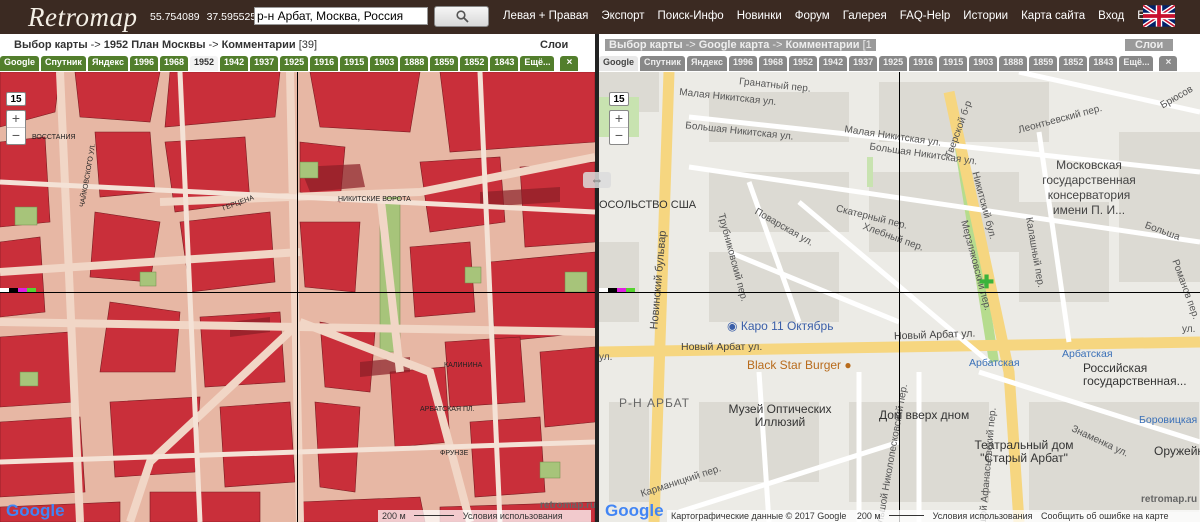 The height and width of the screenshot is (522, 1200). What do you see at coordinates (434, 516) in the screenshot?
I see `scale-bar` at bounding box center [434, 516].